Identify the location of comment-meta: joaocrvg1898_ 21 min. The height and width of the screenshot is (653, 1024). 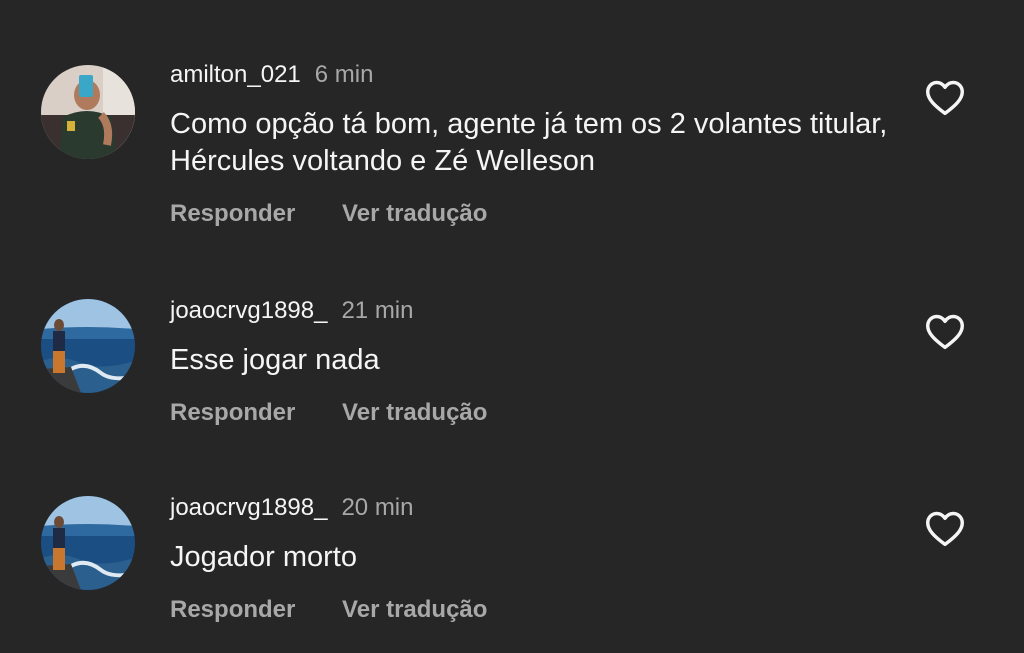
(530, 311).